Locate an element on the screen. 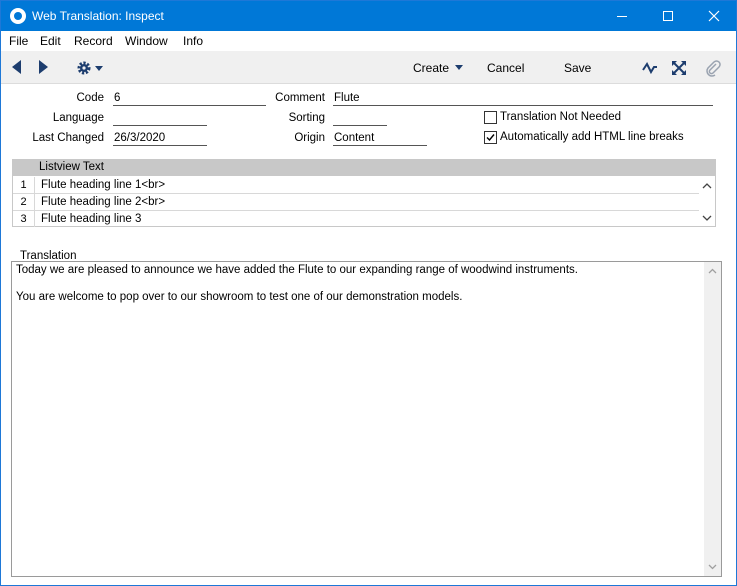  activity-icon is located at coordinates (649, 68).